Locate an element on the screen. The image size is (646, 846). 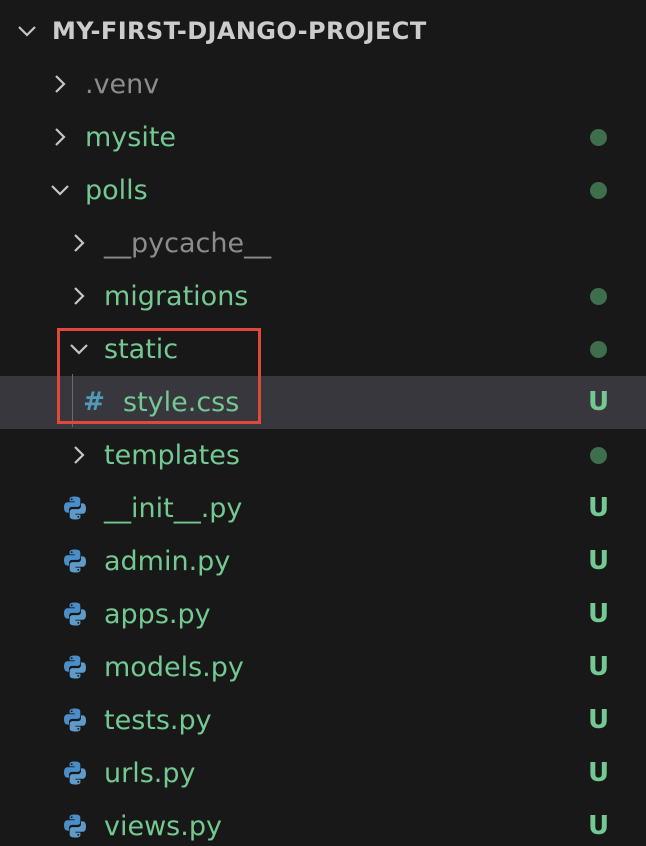
folder-row-pycache: __pycache__ is located at coordinates (323, 243).